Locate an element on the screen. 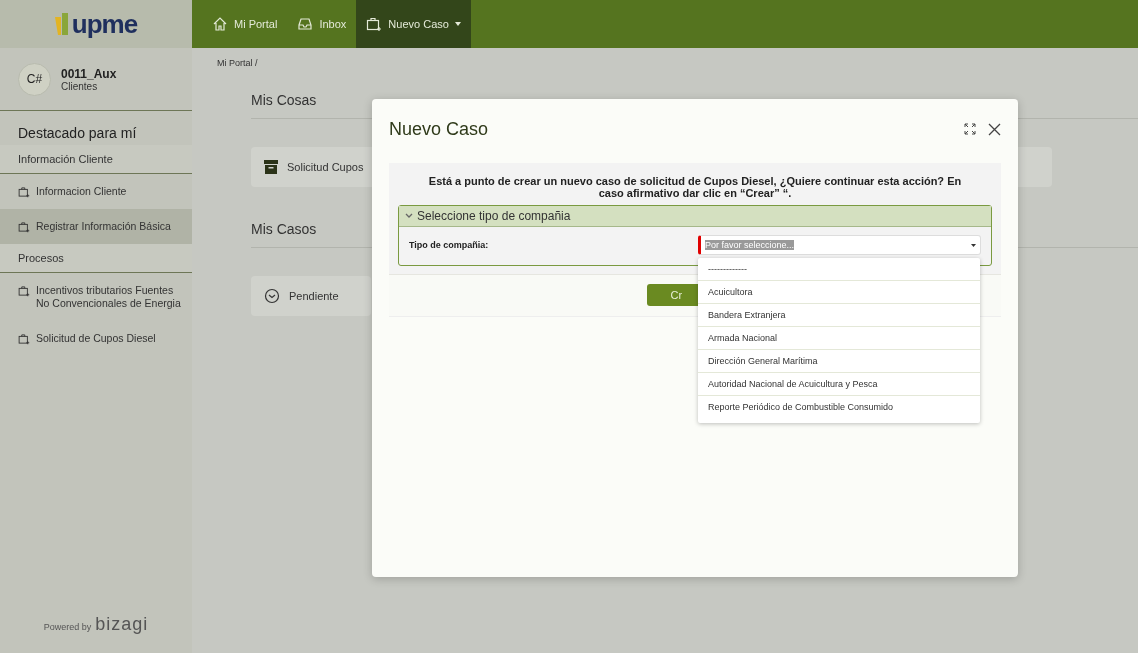 The image size is (1138, 653). dropdown-option: ------------- is located at coordinates (839, 269).